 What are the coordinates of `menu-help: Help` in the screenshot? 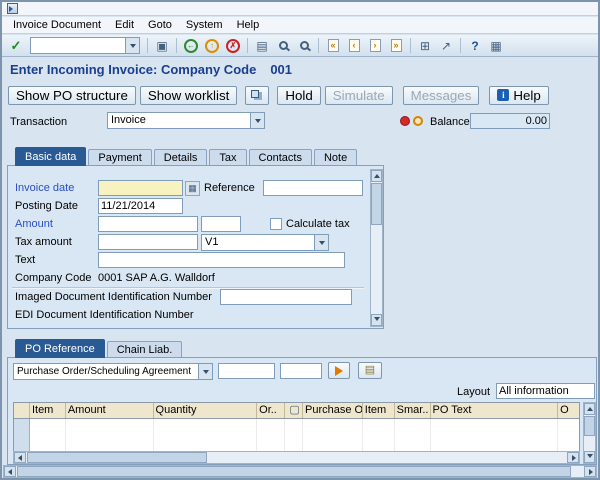 It's located at (248, 25).